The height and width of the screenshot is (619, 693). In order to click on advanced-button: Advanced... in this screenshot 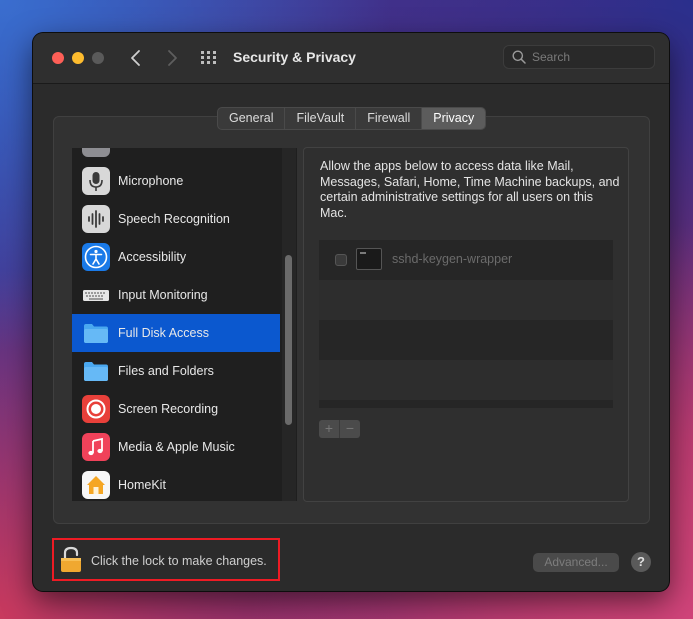, I will do `click(576, 562)`.